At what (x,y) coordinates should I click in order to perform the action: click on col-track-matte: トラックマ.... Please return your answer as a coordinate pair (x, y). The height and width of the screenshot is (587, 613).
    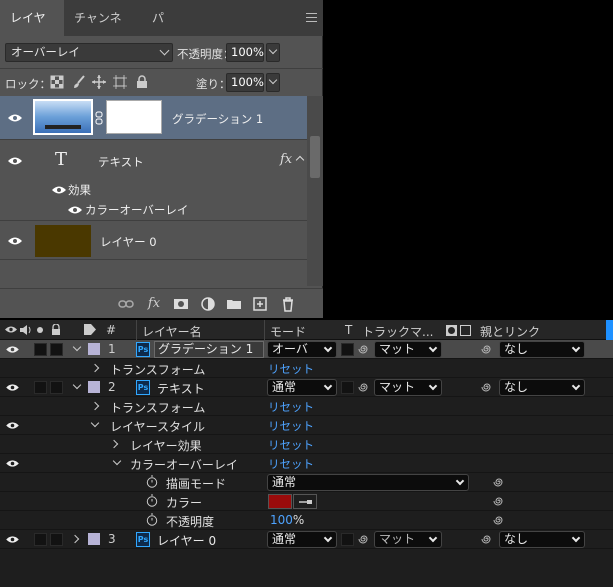
    Looking at the image, I should click on (397, 331).